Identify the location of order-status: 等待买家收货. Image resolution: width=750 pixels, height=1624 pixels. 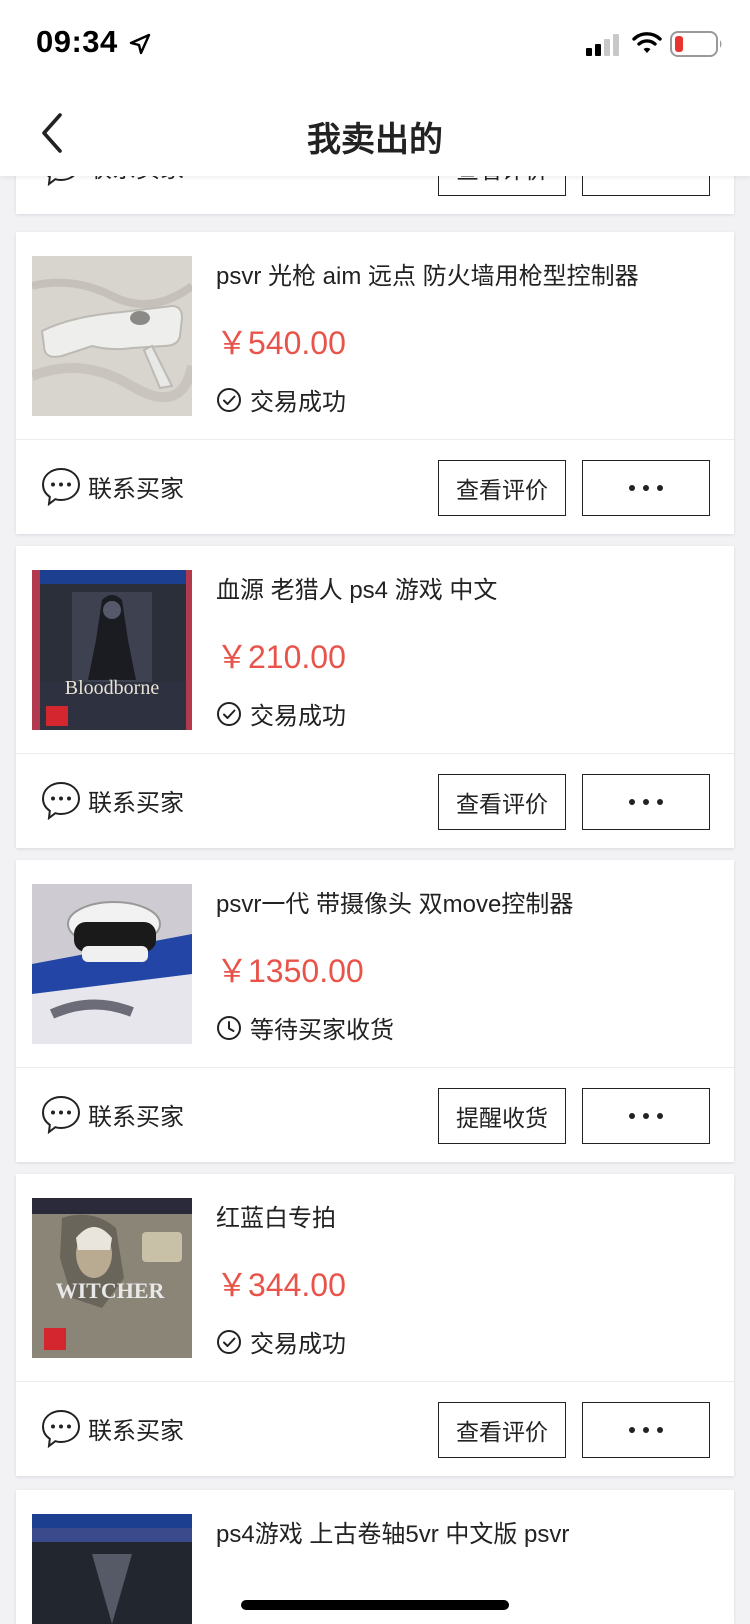
(305, 1027).